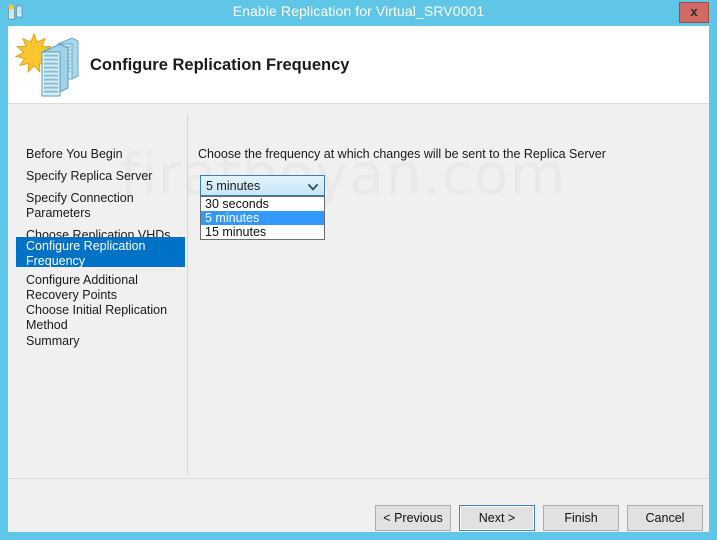 The height and width of the screenshot is (540, 717). What do you see at coordinates (262, 232) in the screenshot?
I see `dropdown-option-15-minutes: 15 minutes` at bounding box center [262, 232].